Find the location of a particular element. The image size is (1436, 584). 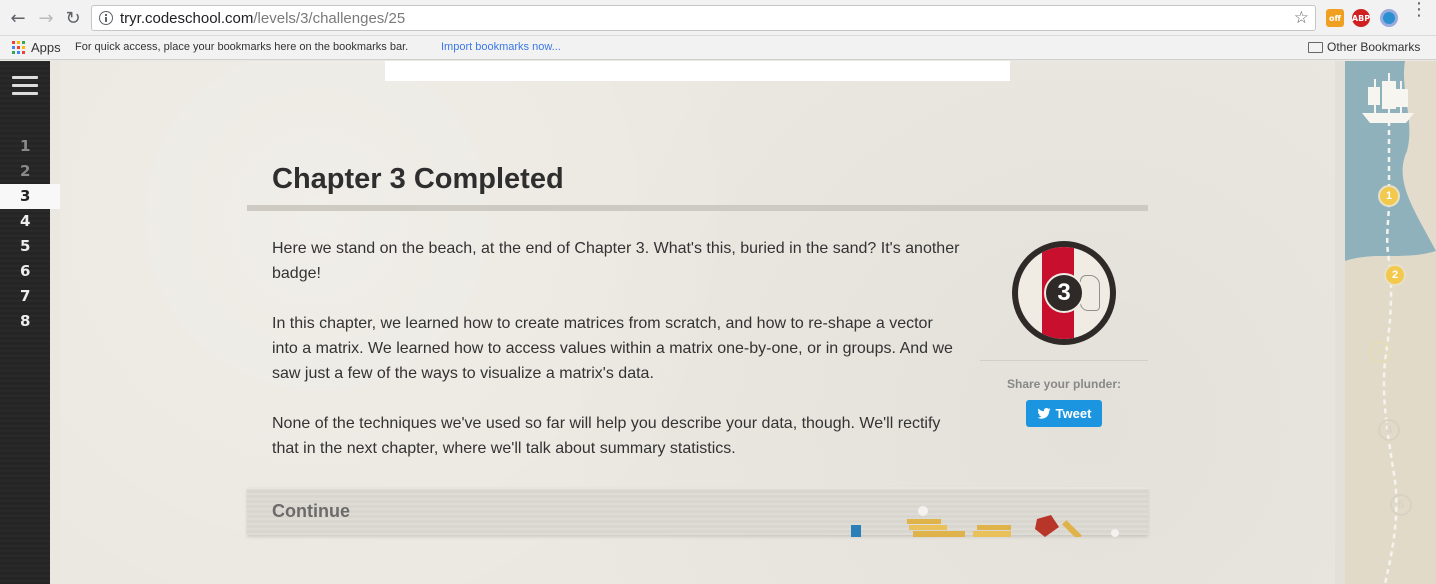

page-title: Chapter 3 Completed is located at coordinates (418, 179).